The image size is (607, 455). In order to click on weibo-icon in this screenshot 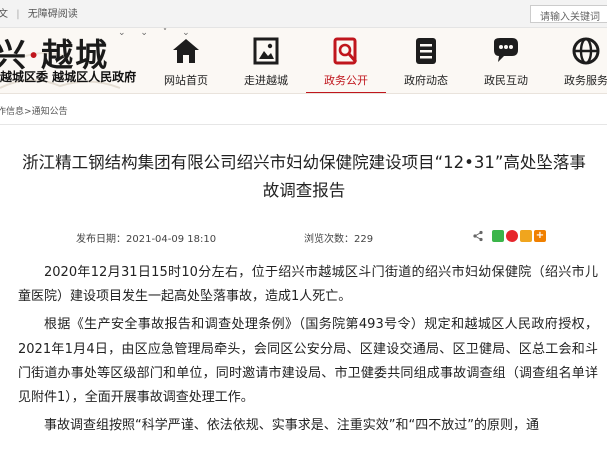, I will do `click(512, 236)`.